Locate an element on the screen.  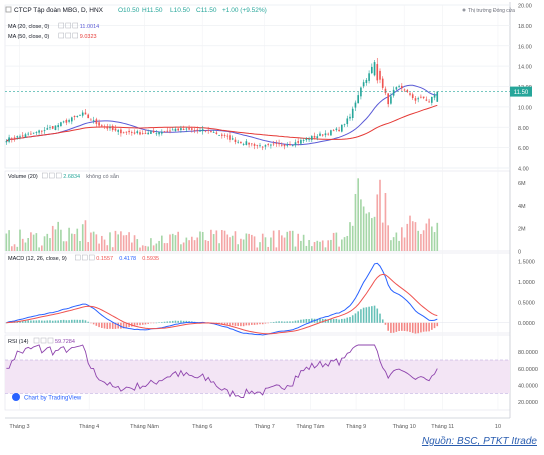
price-tick-label: 18.00 is located at coordinates (525, 27).